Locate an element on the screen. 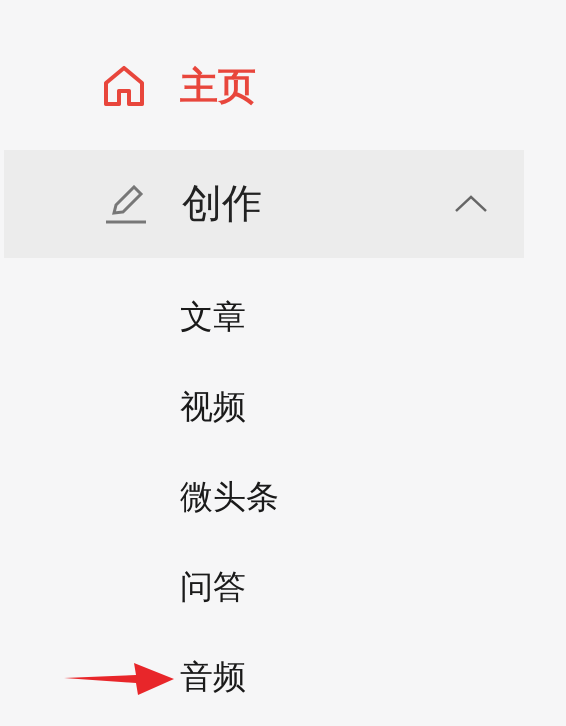 The width and height of the screenshot is (566, 726). submenu-item: 微头条 is located at coordinates (229, 497).